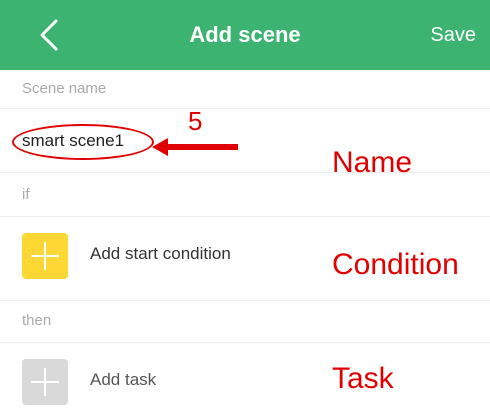 The height and width of the screenshot is (420, 490). I want to click on add-task-label: Add task, so click(123, 379).